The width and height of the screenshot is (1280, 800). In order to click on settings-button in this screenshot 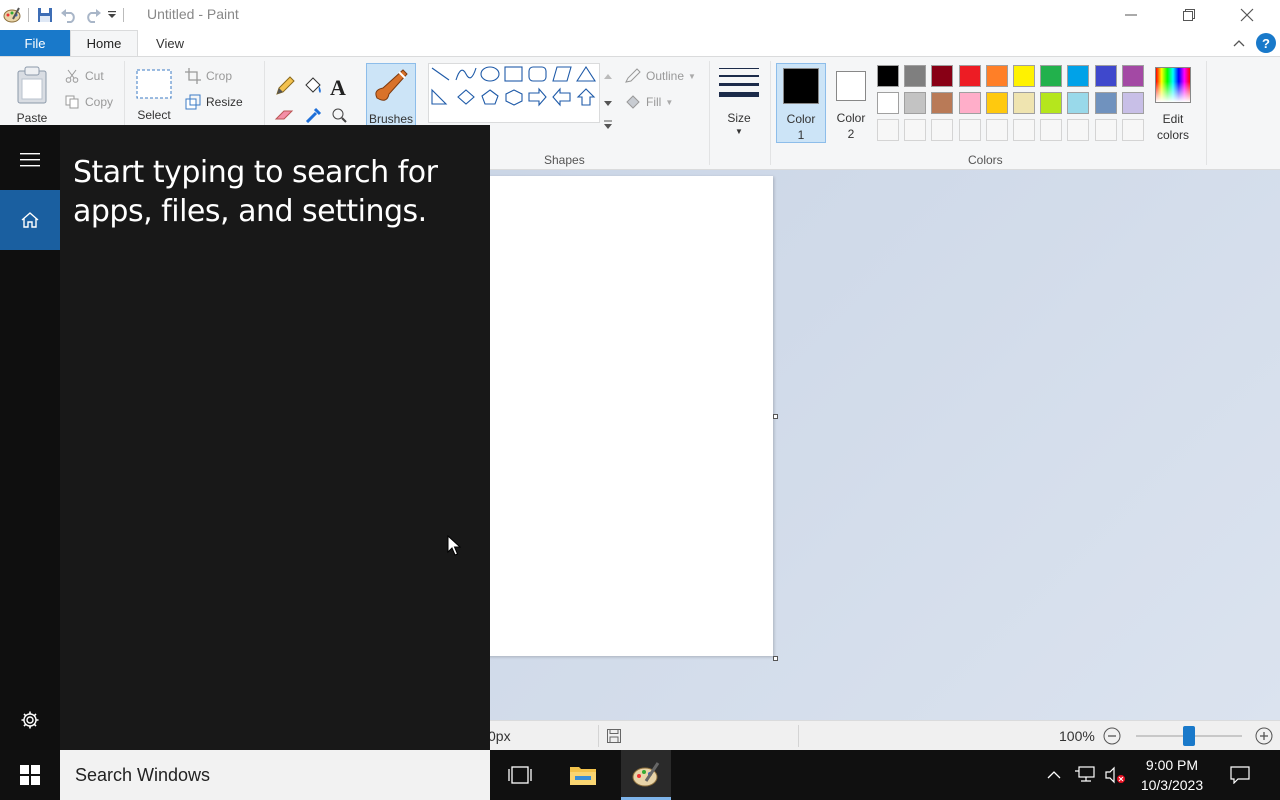, I will do `click(30, 720)`.